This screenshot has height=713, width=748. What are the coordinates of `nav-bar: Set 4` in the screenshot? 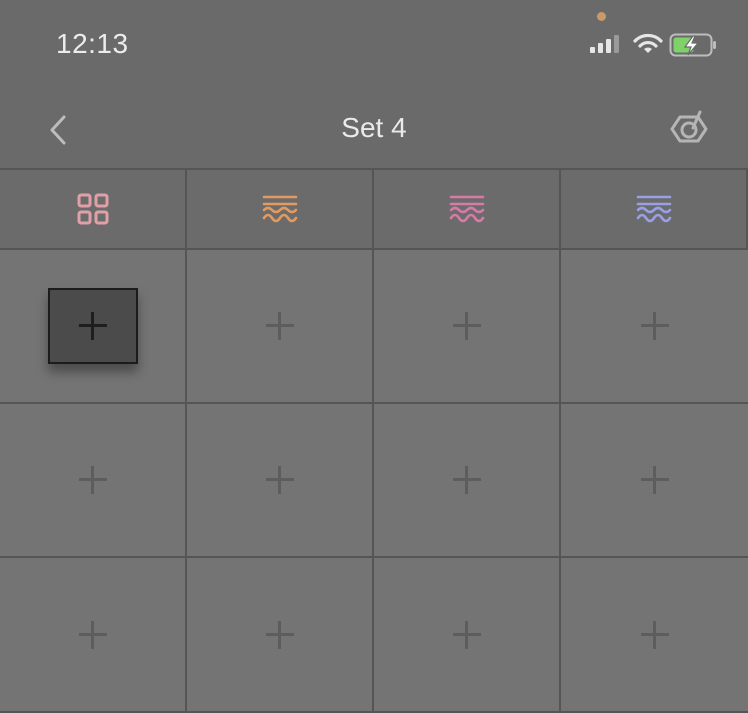 It's located at (374, 129).